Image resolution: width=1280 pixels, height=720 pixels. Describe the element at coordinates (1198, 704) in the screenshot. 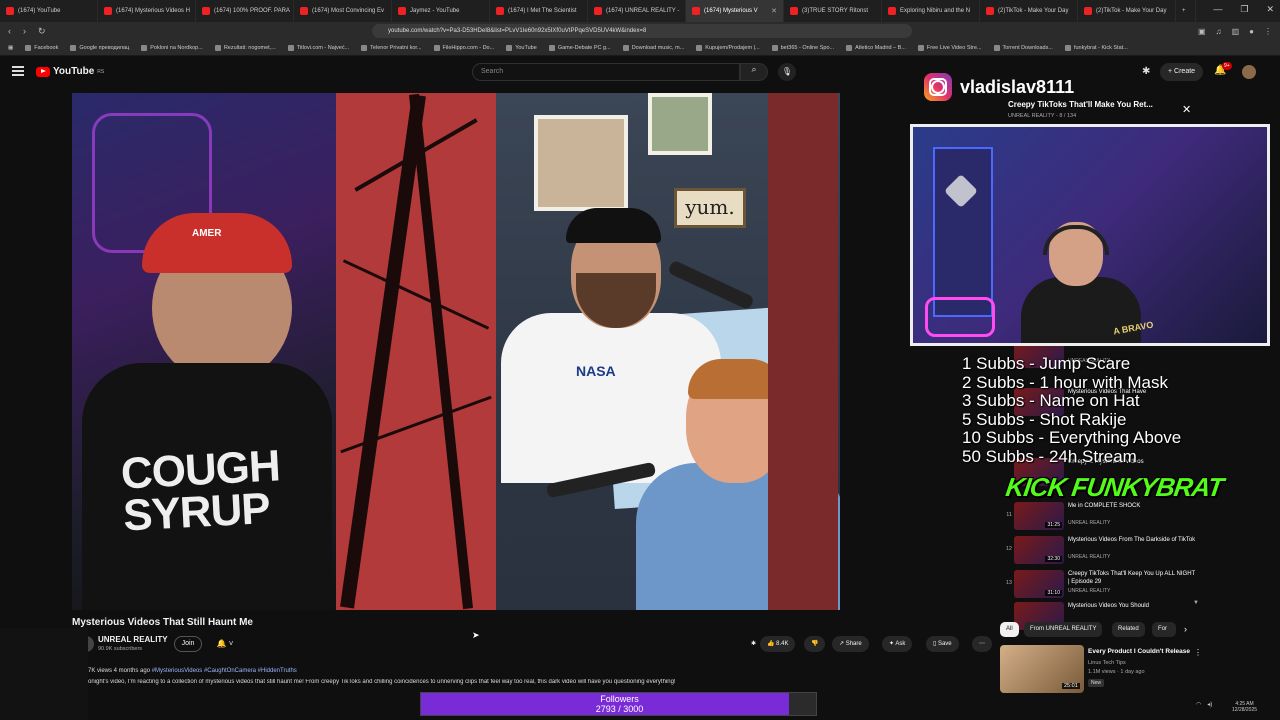

I see `wifi-icon: ◠` at that location.